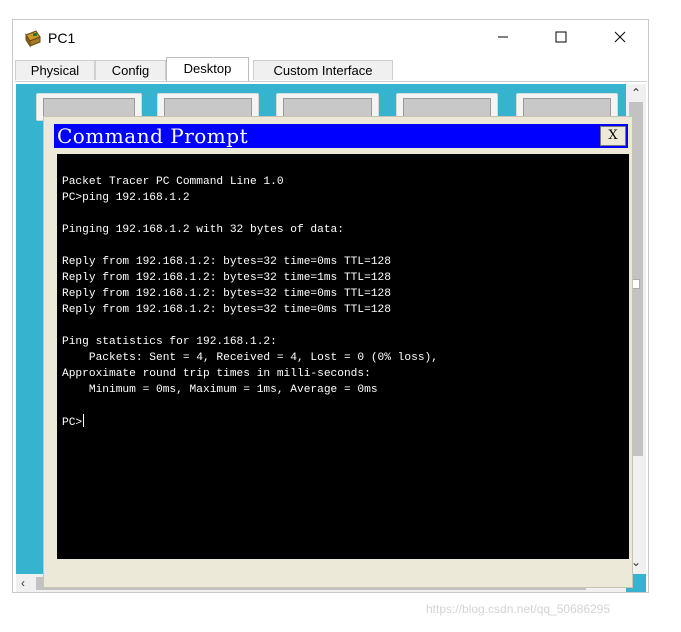 The height and width of the screenshot is (632, 681). Describe the element at coordinates (84, 420) in the screenshot. I see `text-cursor` at that location.